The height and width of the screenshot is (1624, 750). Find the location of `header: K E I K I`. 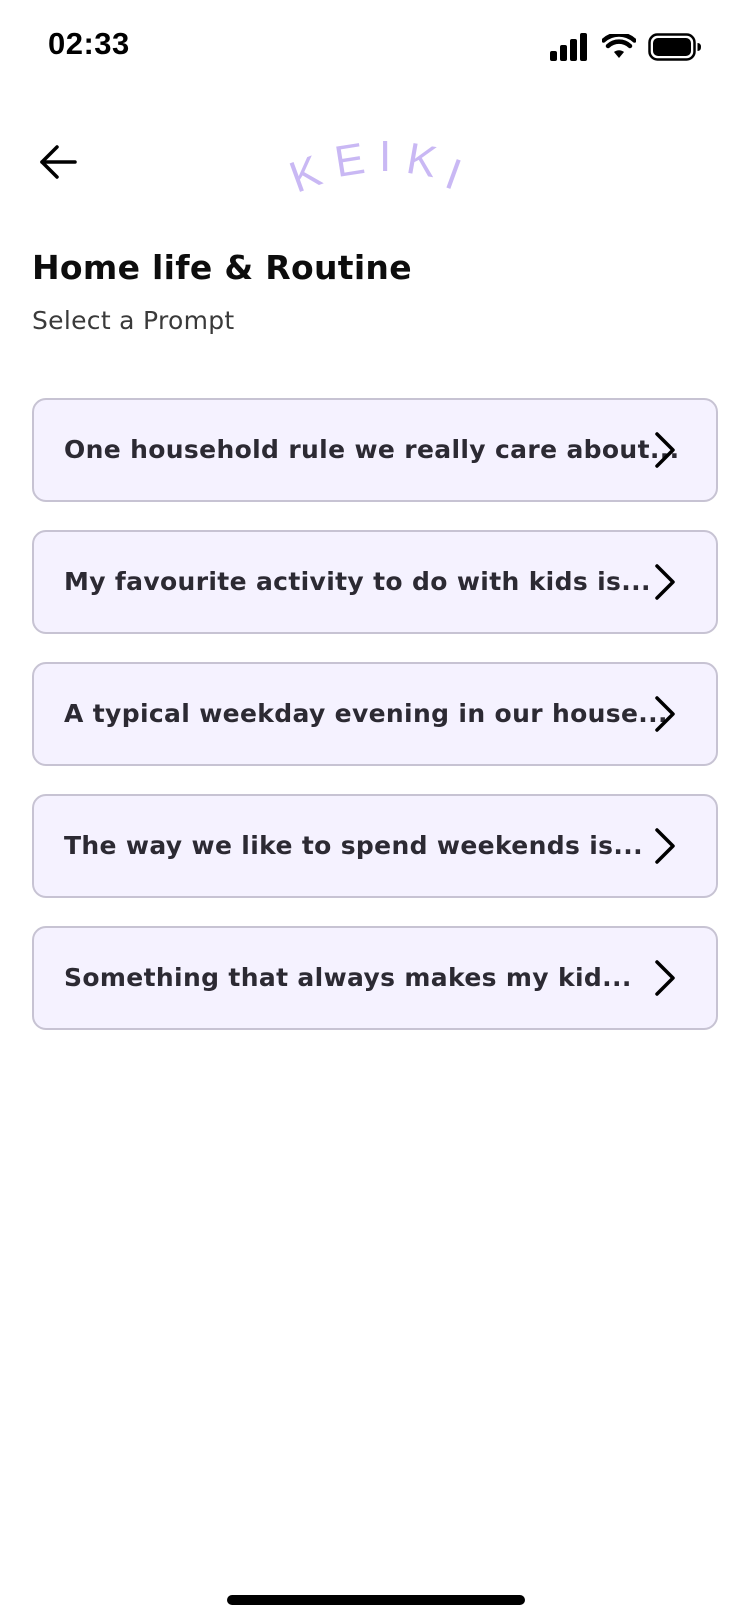

header: K E I K I is located at coordinates (375, 162).